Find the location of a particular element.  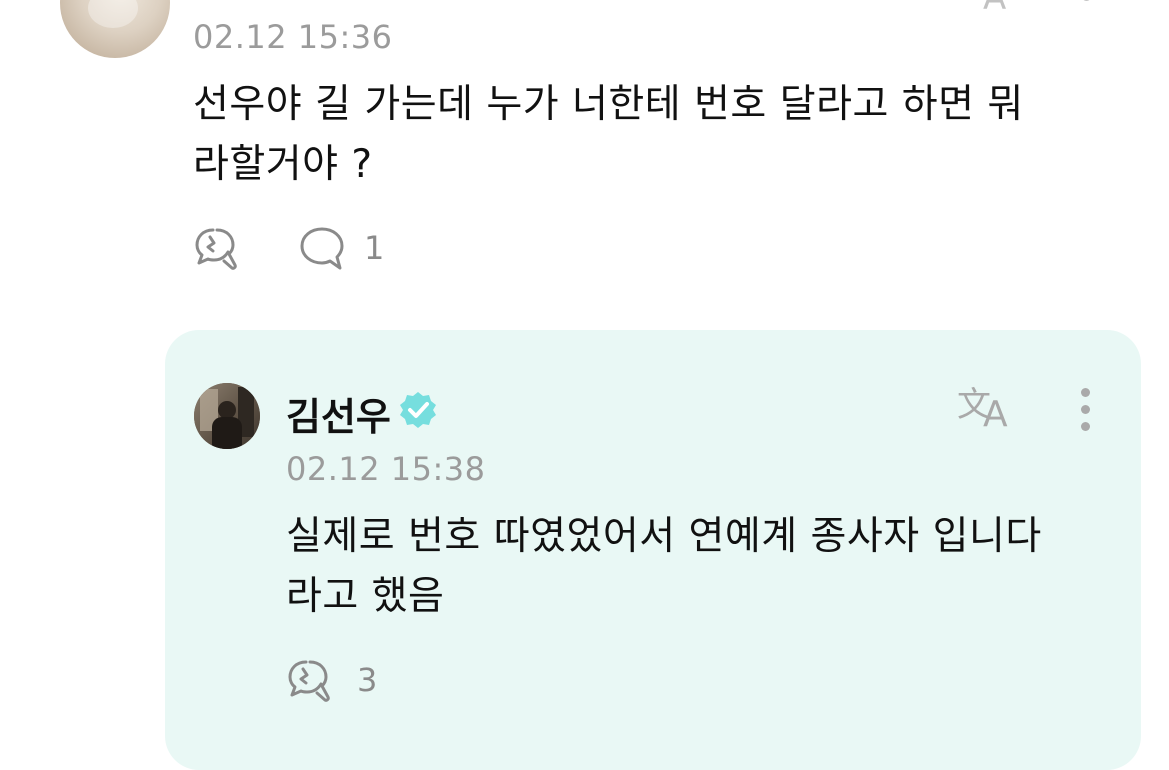

post-timestamp: 02.12 15:36 is located at coordinates (293, 37).